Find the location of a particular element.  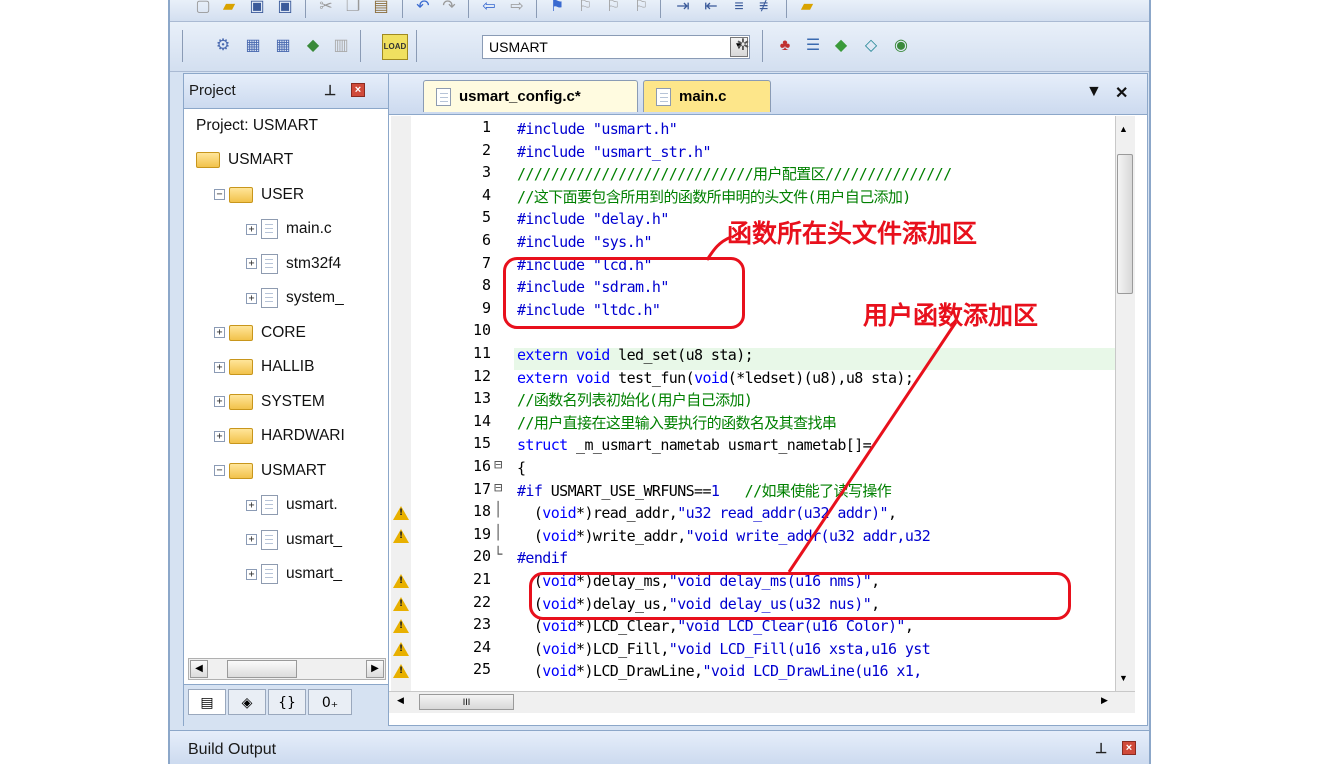

bookmark-icon: ⚑ is located at coordinates (557, 9).